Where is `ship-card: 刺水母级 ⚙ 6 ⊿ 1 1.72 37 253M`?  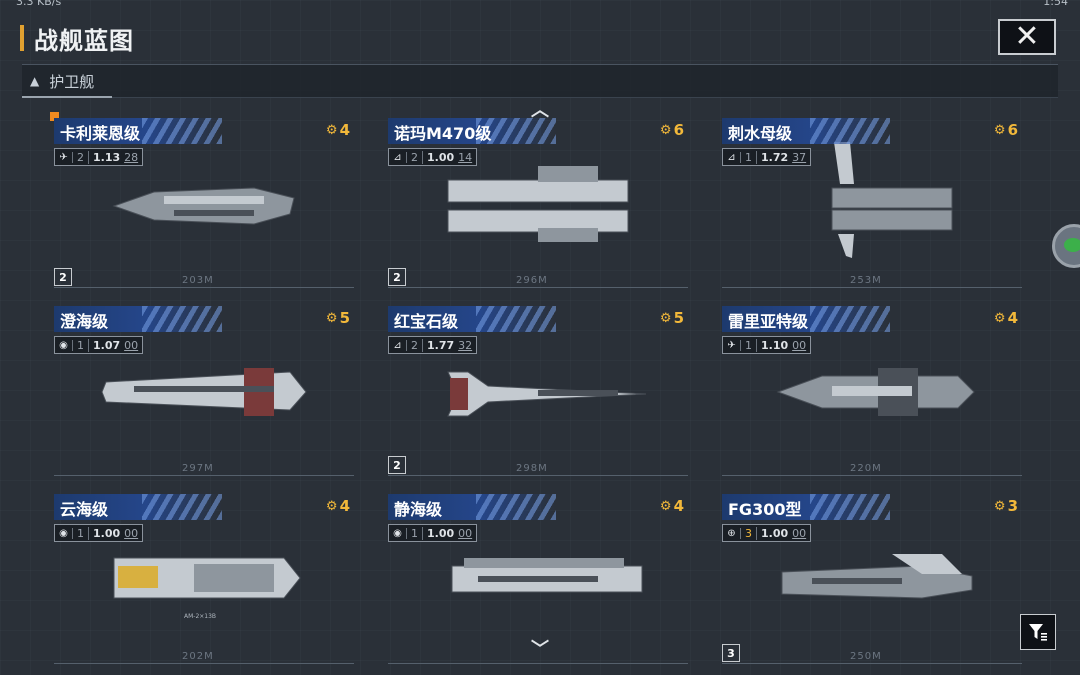
ship-card: 刺水母级 ⚙ 6 ⊿ 1 1.72 37 253M is located at coordinates (875, 203).